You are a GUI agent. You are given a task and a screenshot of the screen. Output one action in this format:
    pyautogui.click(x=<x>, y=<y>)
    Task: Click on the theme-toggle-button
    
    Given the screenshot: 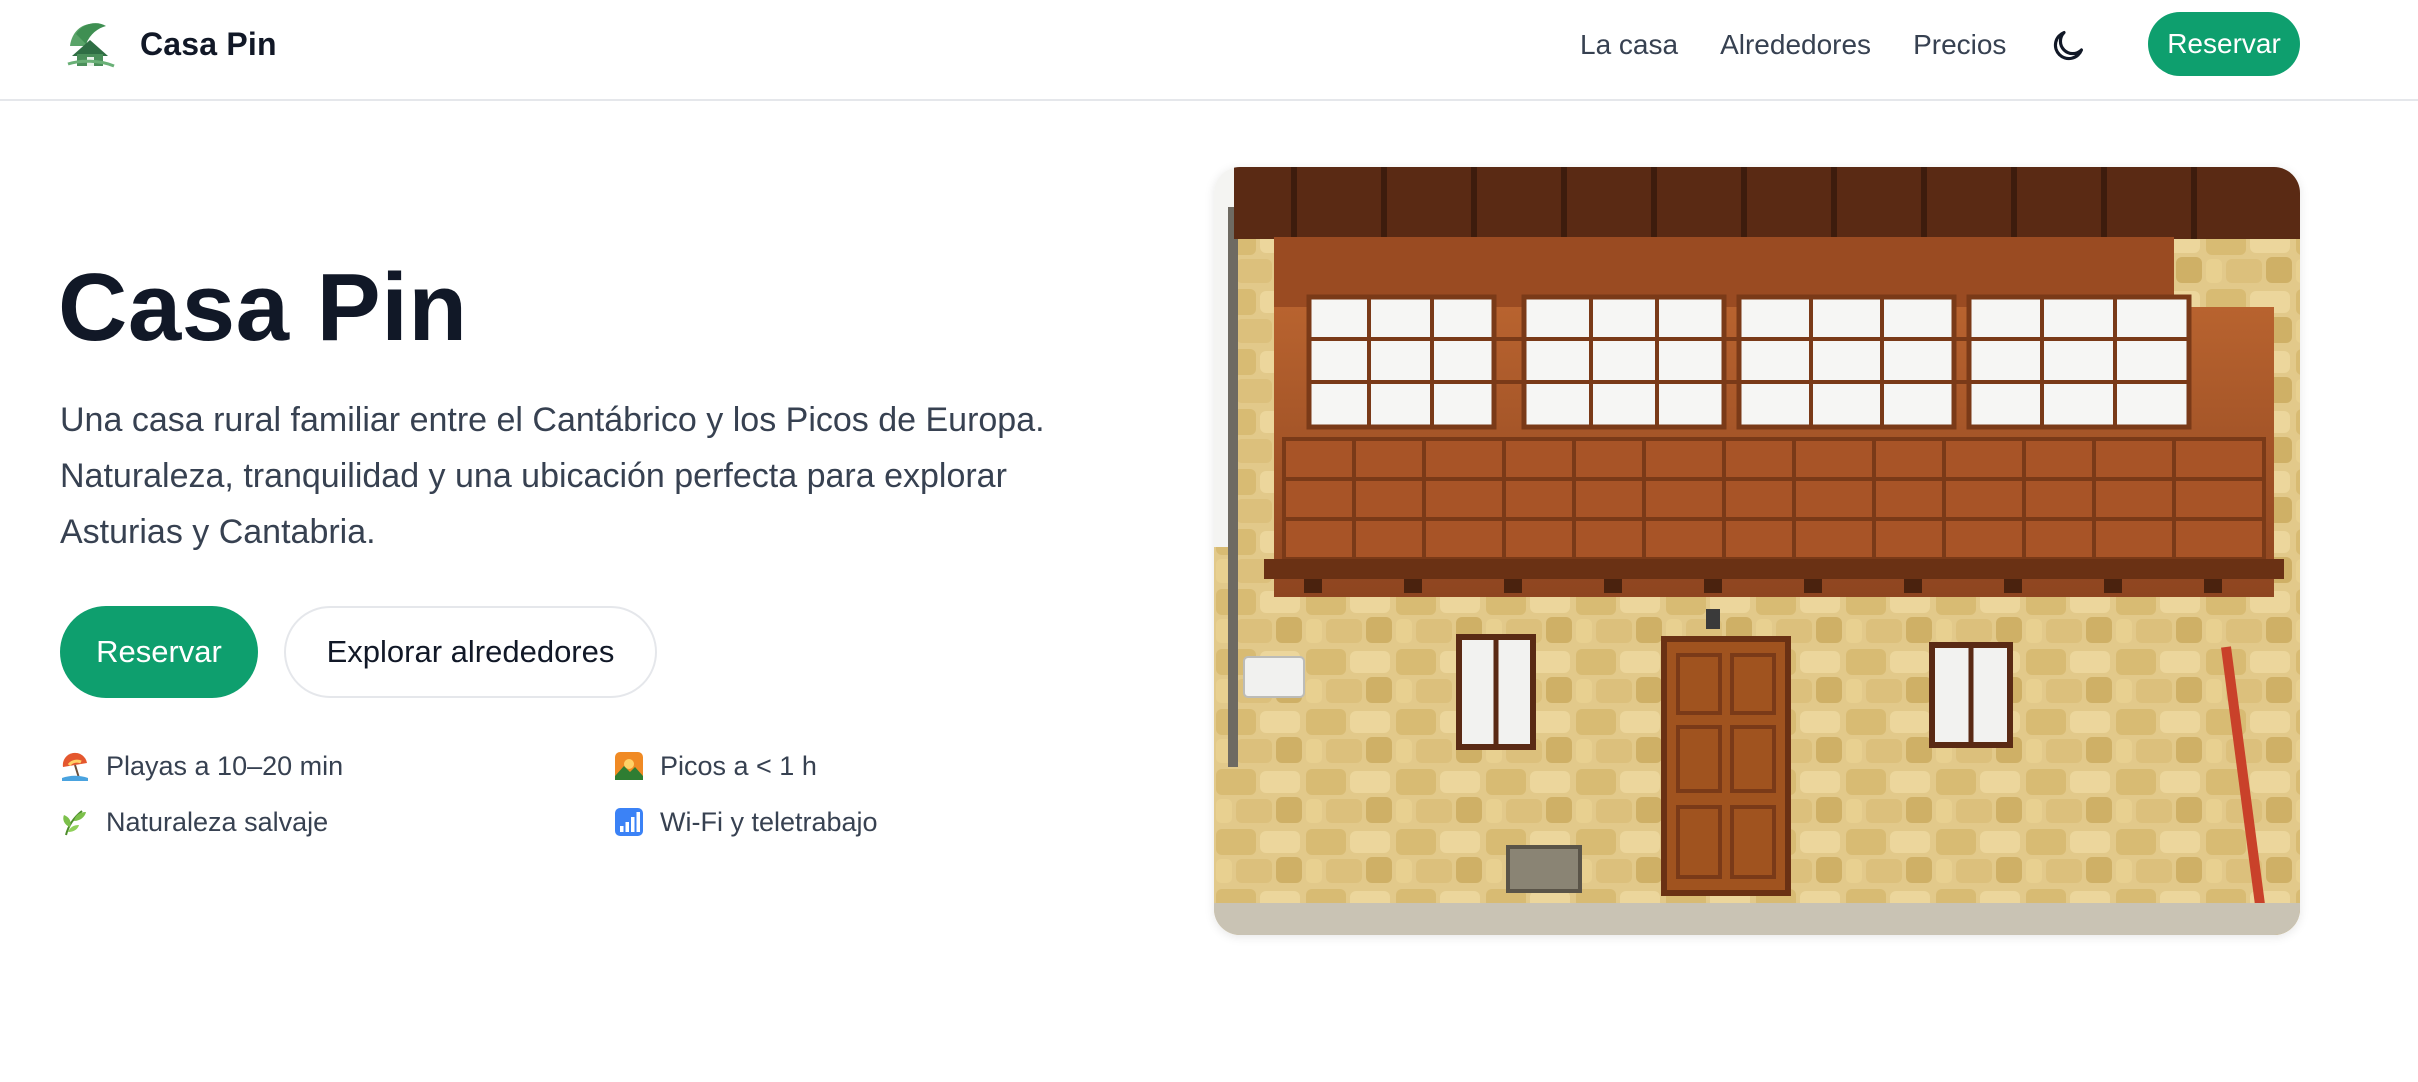 What is the action you would take?
    pyautogui.click(x=2068, y=46)
    